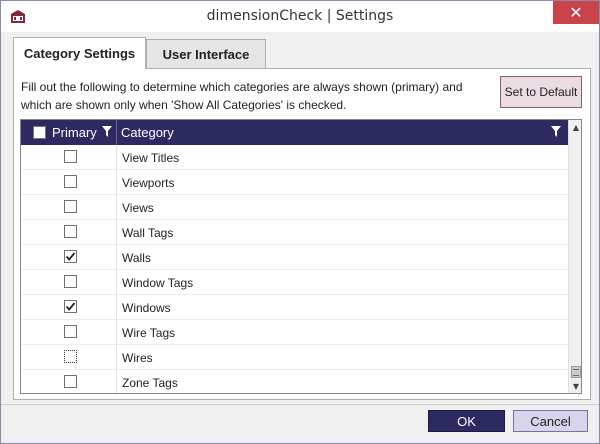 The width and height of the screenshot is (600, 444). What do you see at coordinates (541, 92) in the screenshot?
I see `set-to-default-button: Set to Default` at bounding box center [541, 92].